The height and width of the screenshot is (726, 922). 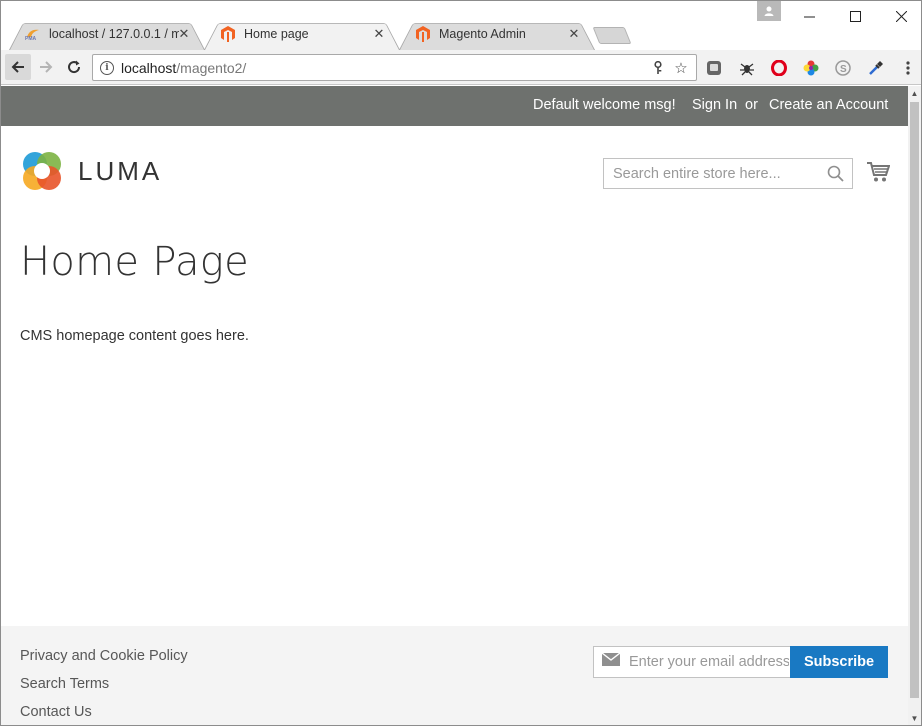 I want to click on profile-icon, so click(x=769, y=11).